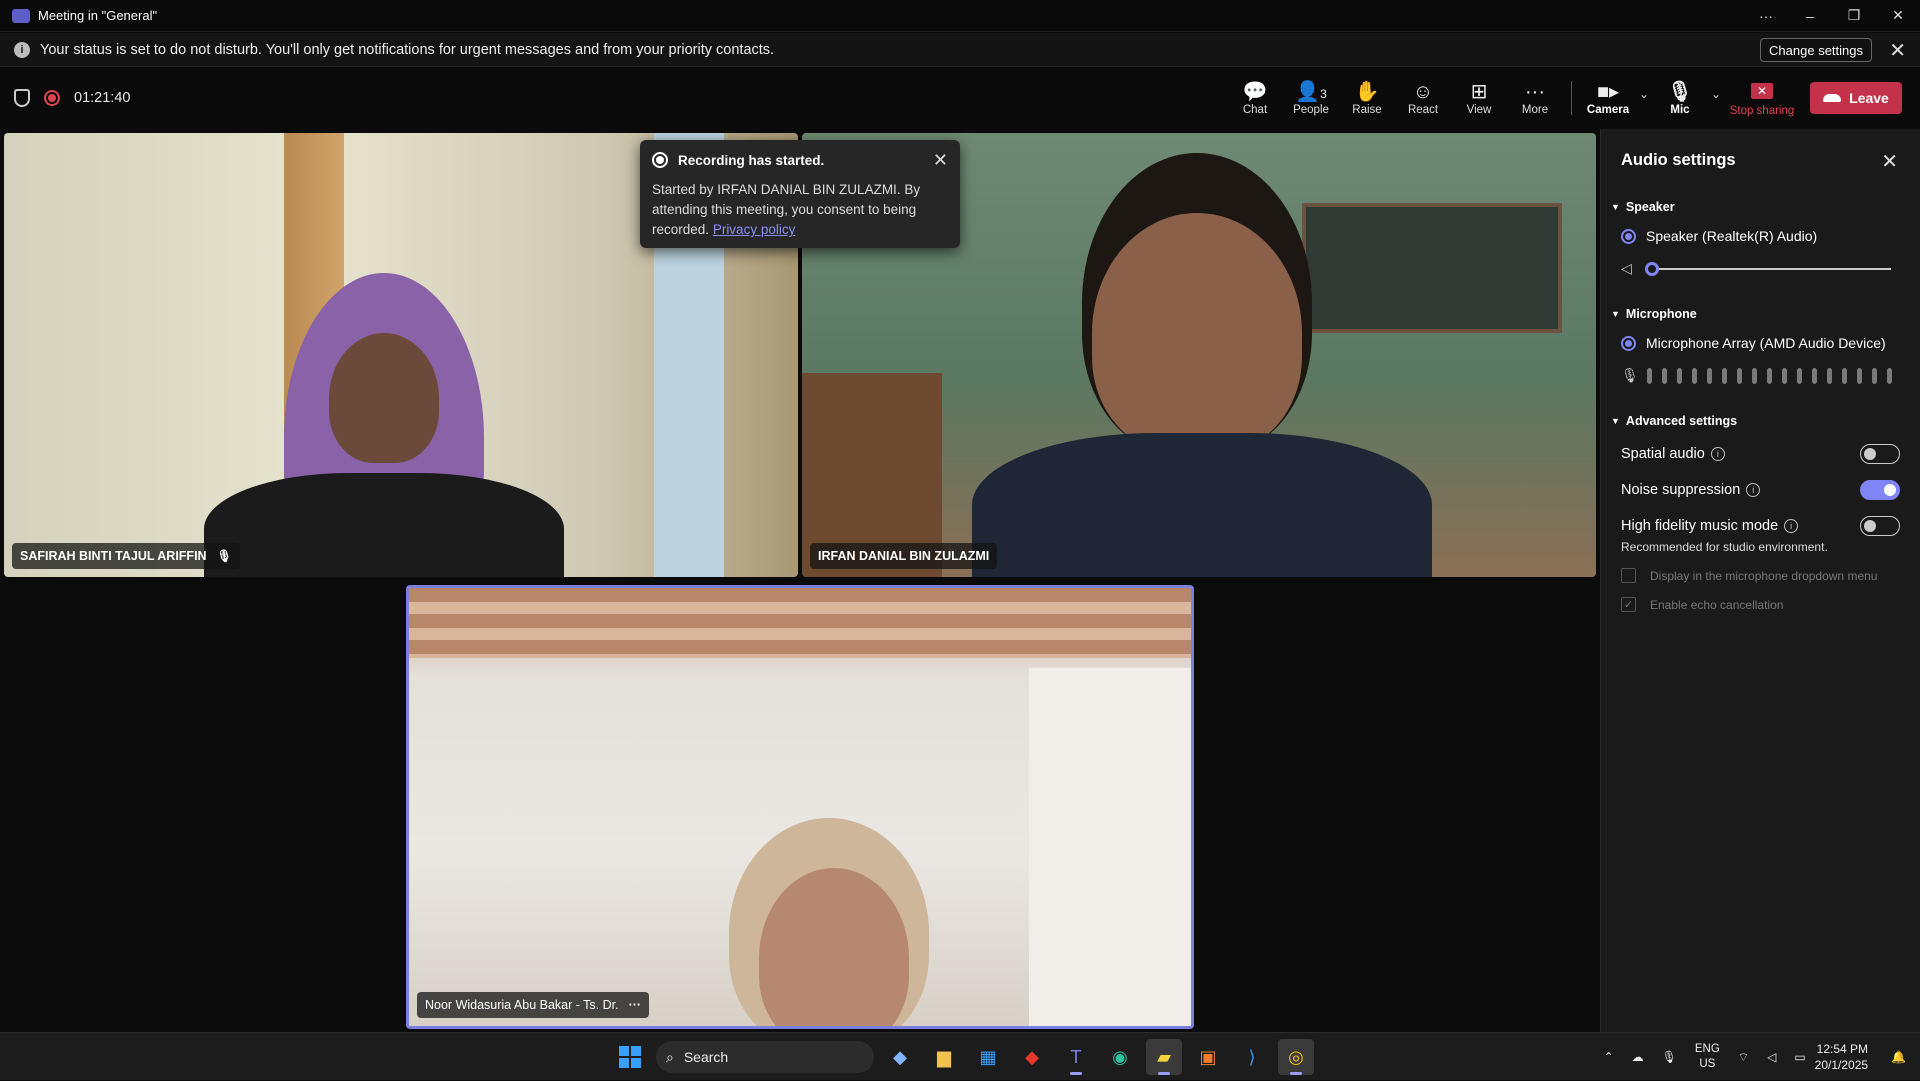 This screenshot has width=1920, height=1081. Describe the element at coordinates (1762, 91) in the screenshot. I see `stop-share-icon: ✕` at that location.